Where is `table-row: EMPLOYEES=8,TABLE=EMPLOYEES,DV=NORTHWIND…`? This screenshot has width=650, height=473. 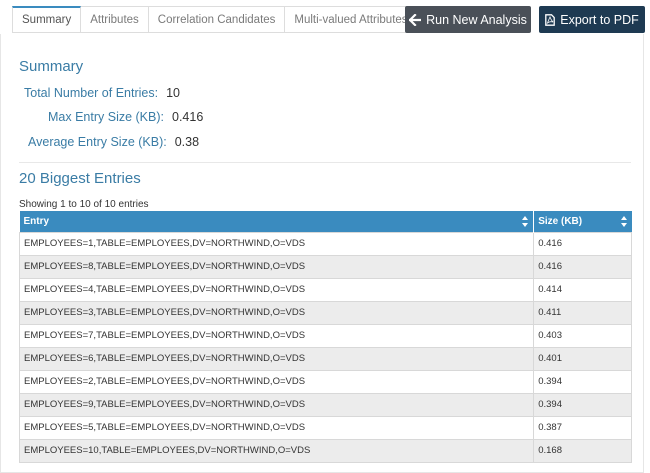 table-row: EMPLOYEES=8,TABLE=EMPLOYEES,DV=NORTHWIND… is located at coordinates (325, 266).